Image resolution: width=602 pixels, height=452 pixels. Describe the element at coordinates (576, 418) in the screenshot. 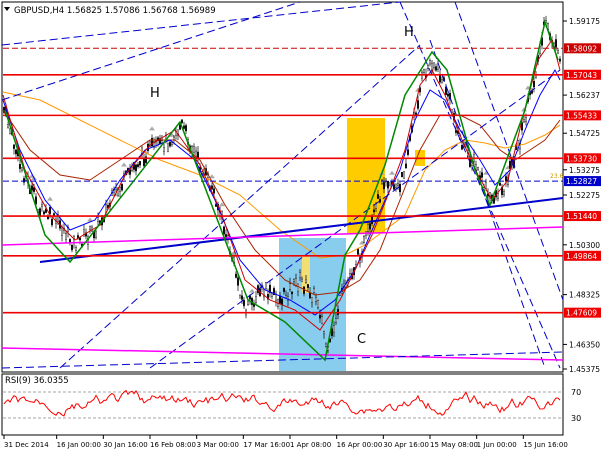

I see `rsi-tick-30: 30` at that location.